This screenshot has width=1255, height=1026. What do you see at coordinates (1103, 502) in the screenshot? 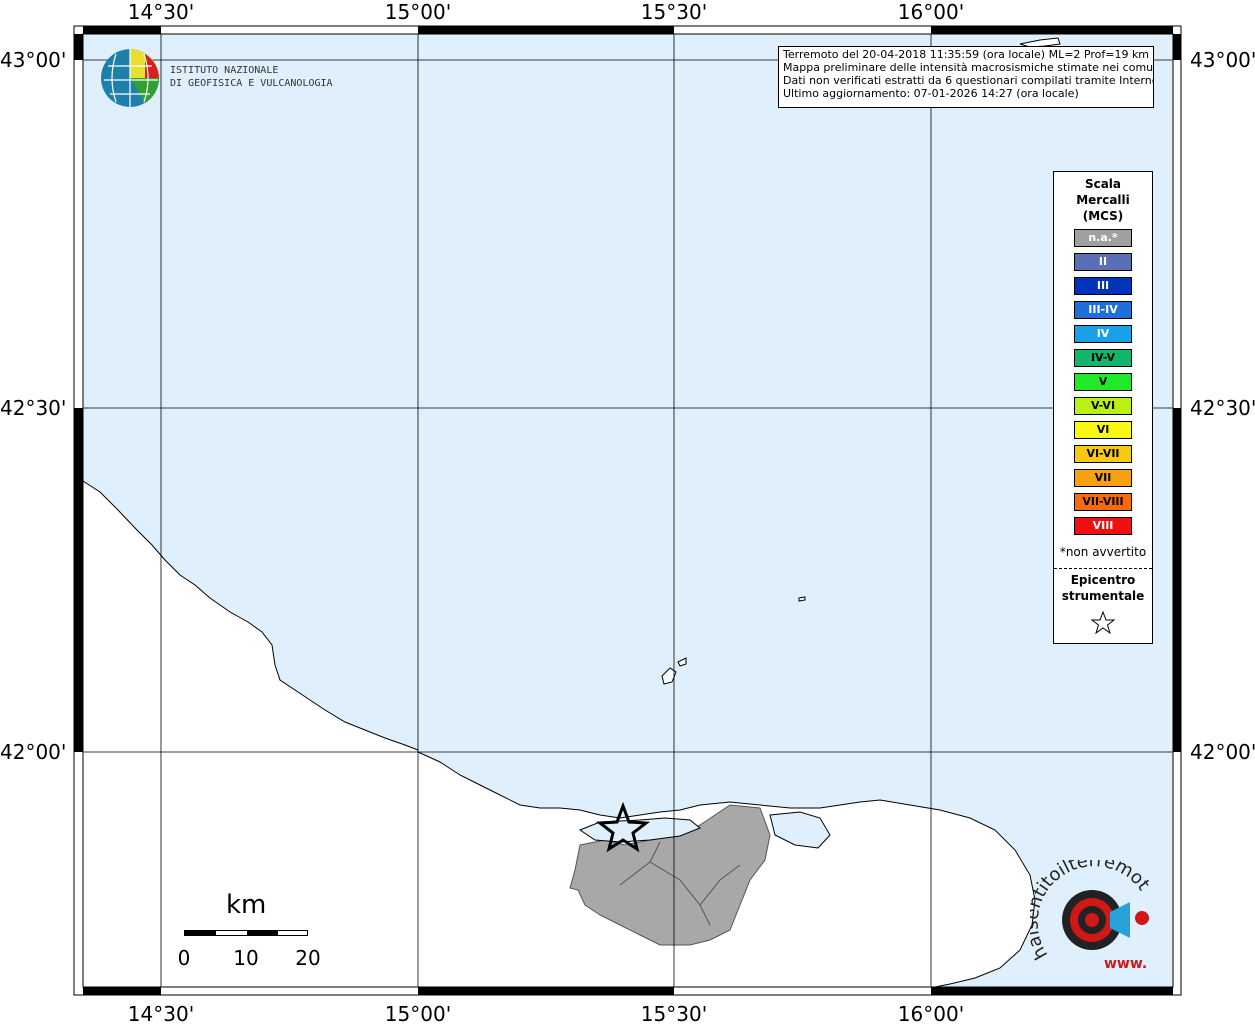
I see `legend-swatch: VII-VIII` at bounding box center [1103, 502].